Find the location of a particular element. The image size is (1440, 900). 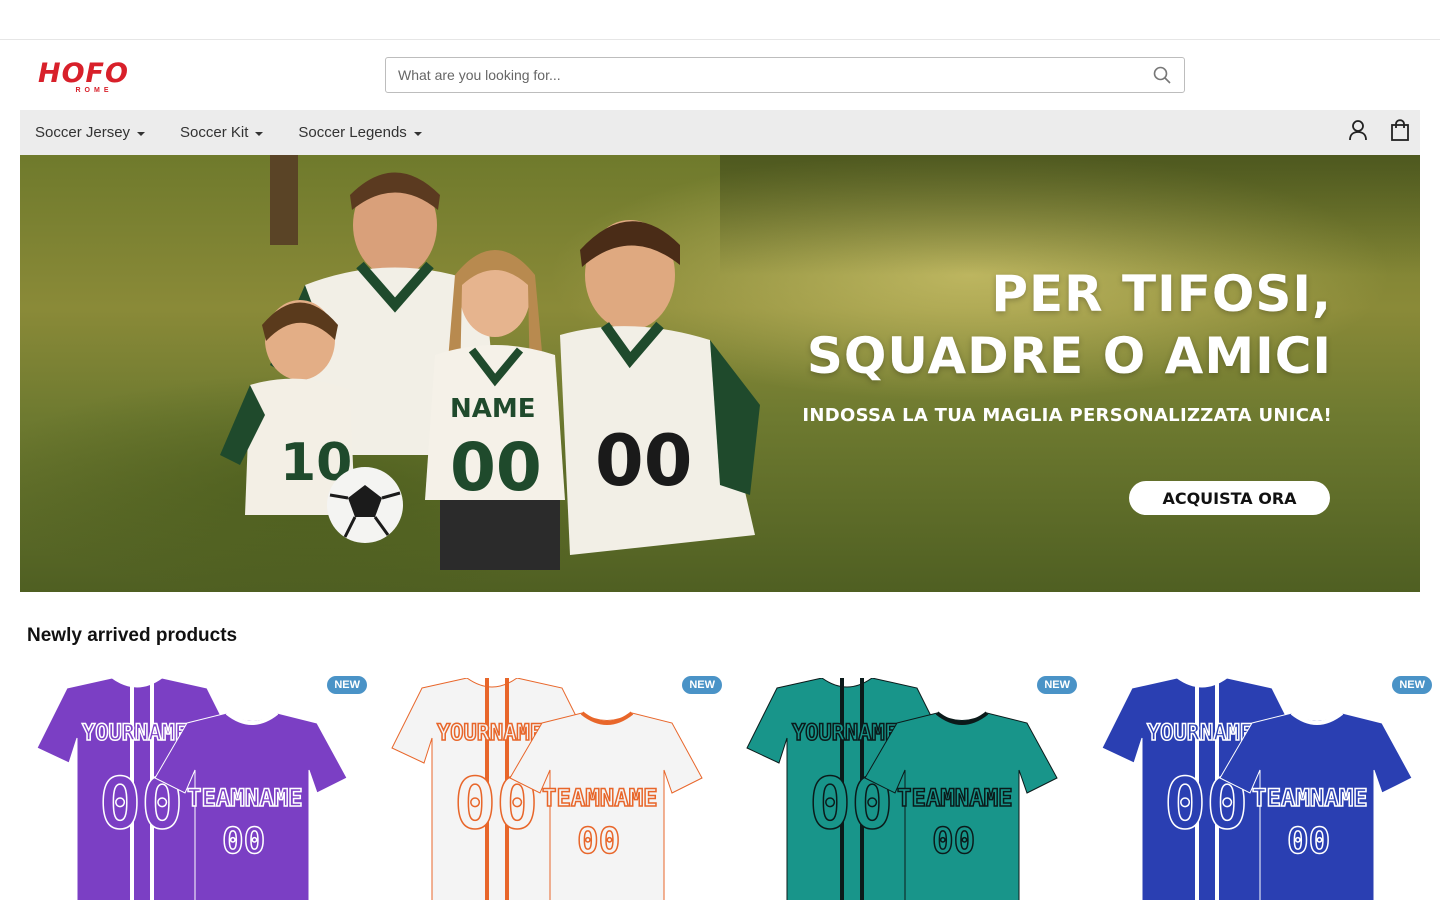

shopping-bag-icon is located at coordinates (1400, 132).